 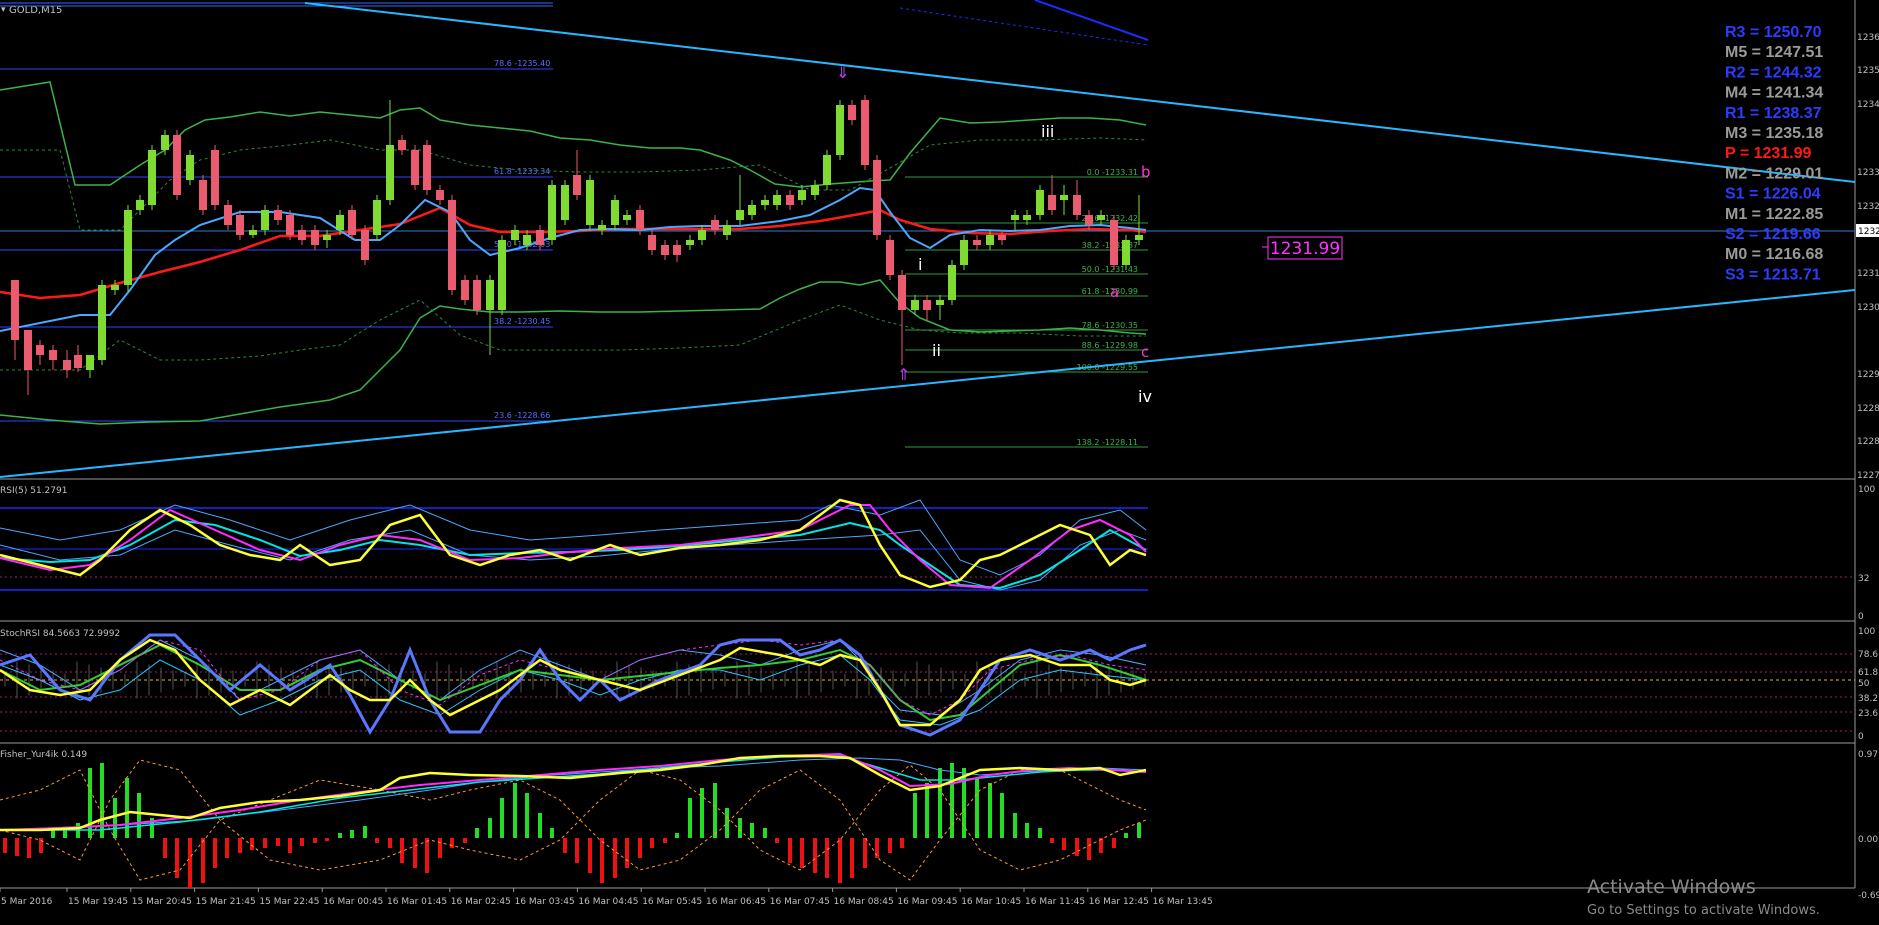 What do you see at coordinates (1773, 72) in the screenshot?
I see `pivot-level: R2 = 1244.32` at bounding box center [1773, 72].